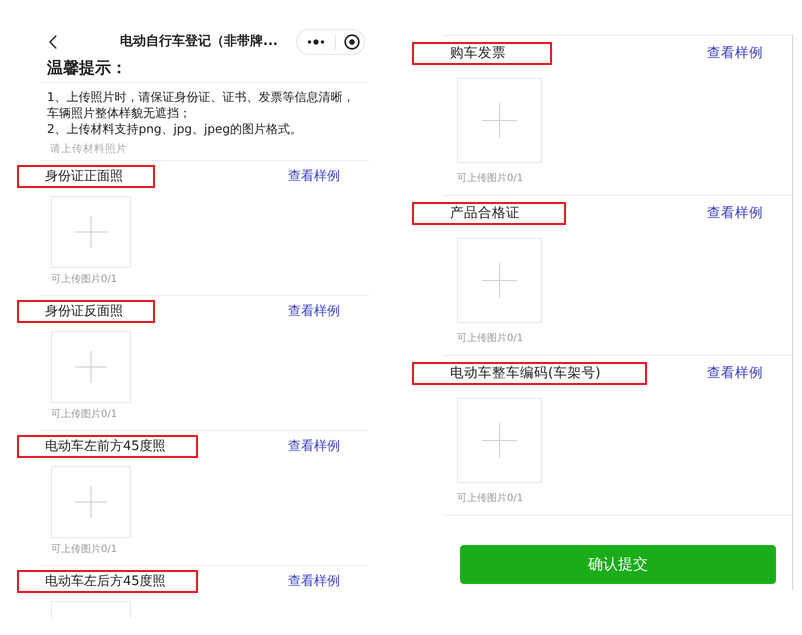 Image resolution: width=802 pixels, height=635 pixels. Describe the element at coordinates (174, 129) in the screenshot. I see `notice-text: 2、上传材料支持png、jpg、jpeg的图片格式。` at that location.